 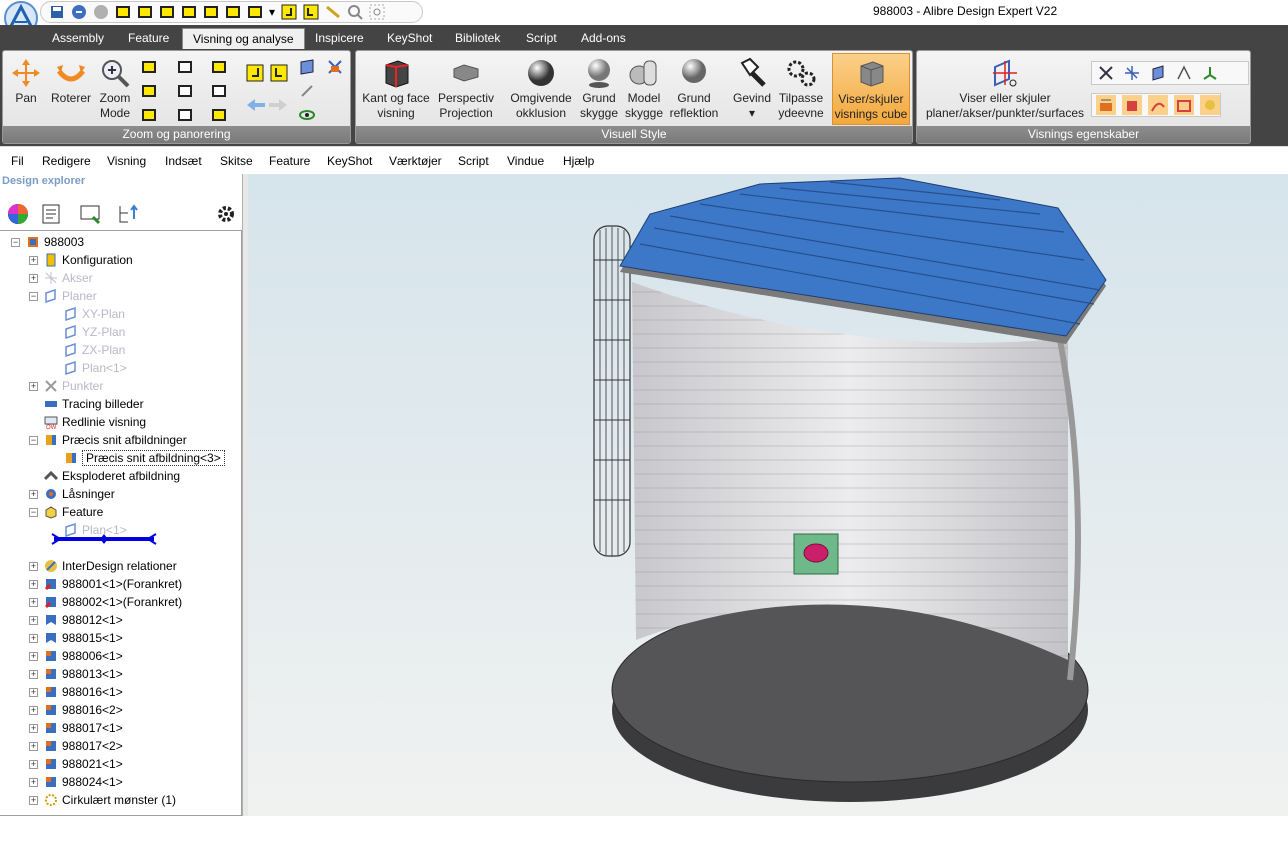 What do you see at coordinates (603, 38) in the screenshot?
I see `tab-add-ons: Add-ons` at bounding box center [603, 38].